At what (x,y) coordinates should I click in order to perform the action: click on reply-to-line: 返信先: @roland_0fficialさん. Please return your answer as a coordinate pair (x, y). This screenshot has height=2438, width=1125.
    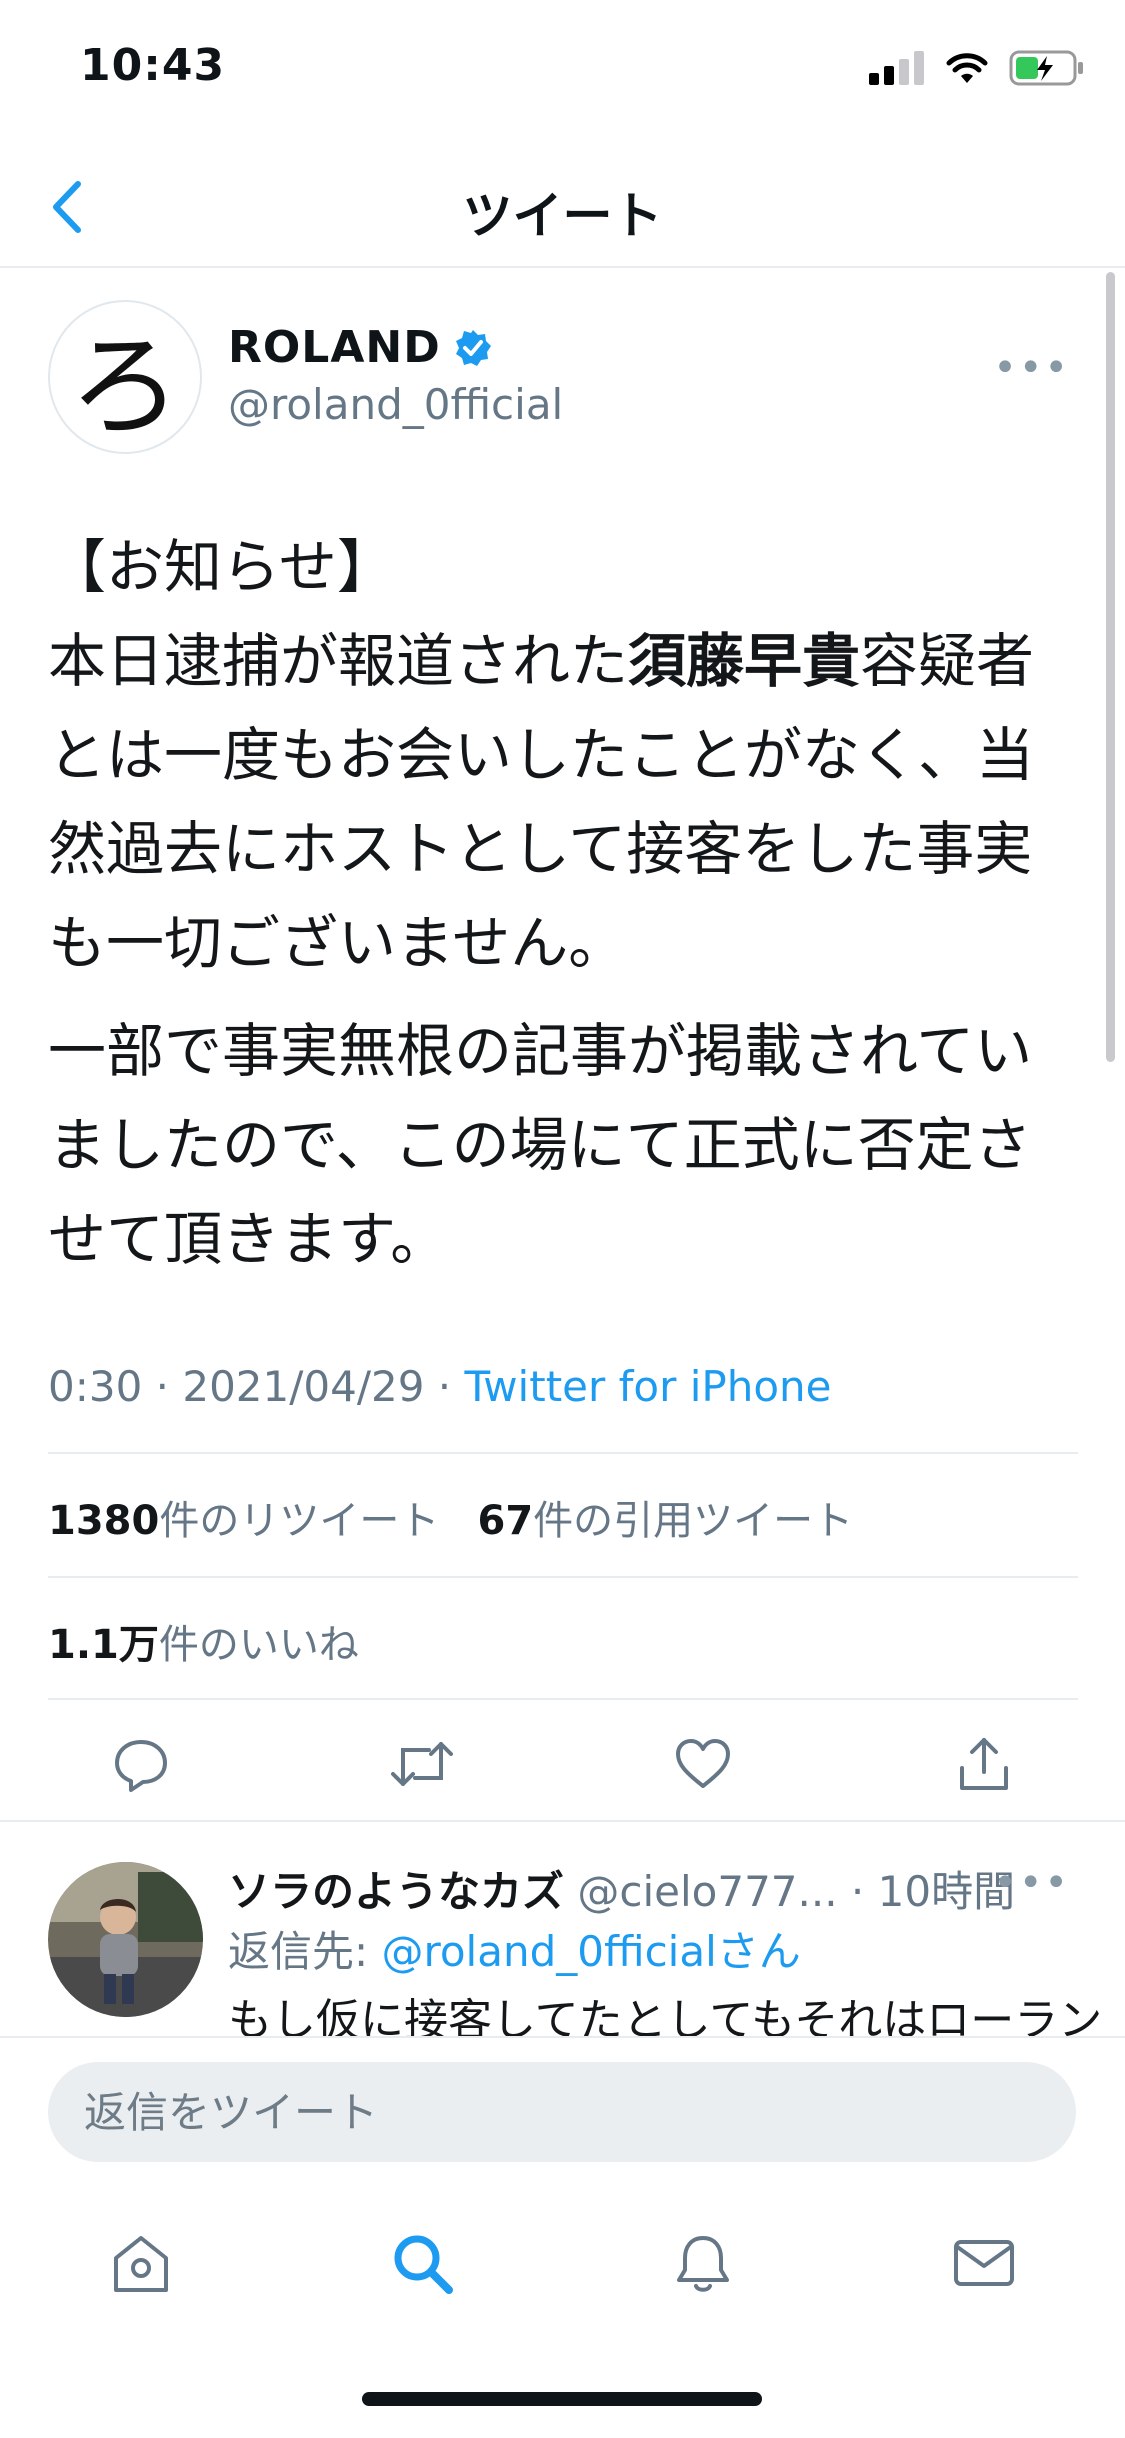
    Looking at the image, I should click on (514, 1948).